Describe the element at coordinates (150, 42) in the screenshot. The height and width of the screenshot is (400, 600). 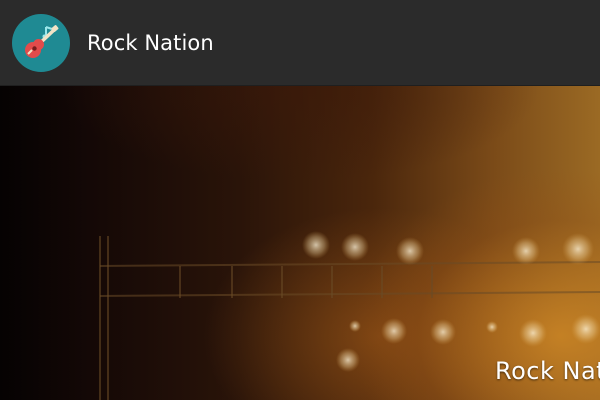
I see `app-title: Rock Nation` at that location.